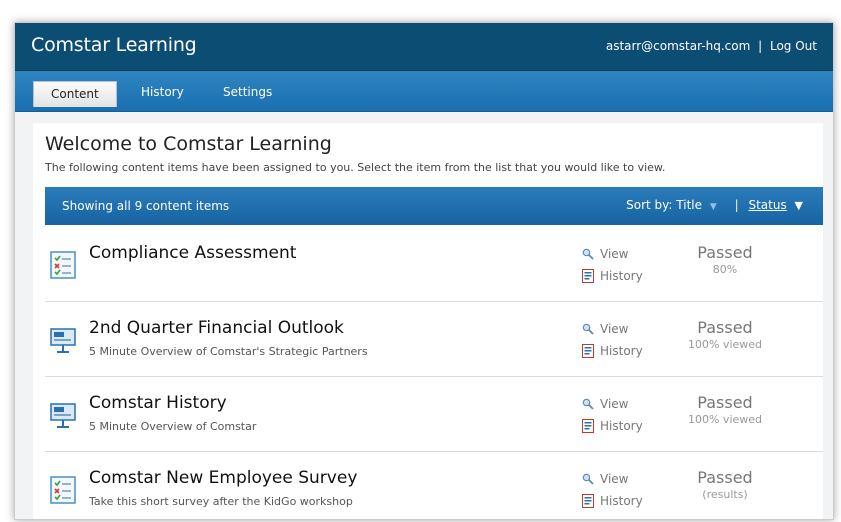  I want to click on sort-controls: Sort by: Title ▼ | Status ▼, so click(714, 205).